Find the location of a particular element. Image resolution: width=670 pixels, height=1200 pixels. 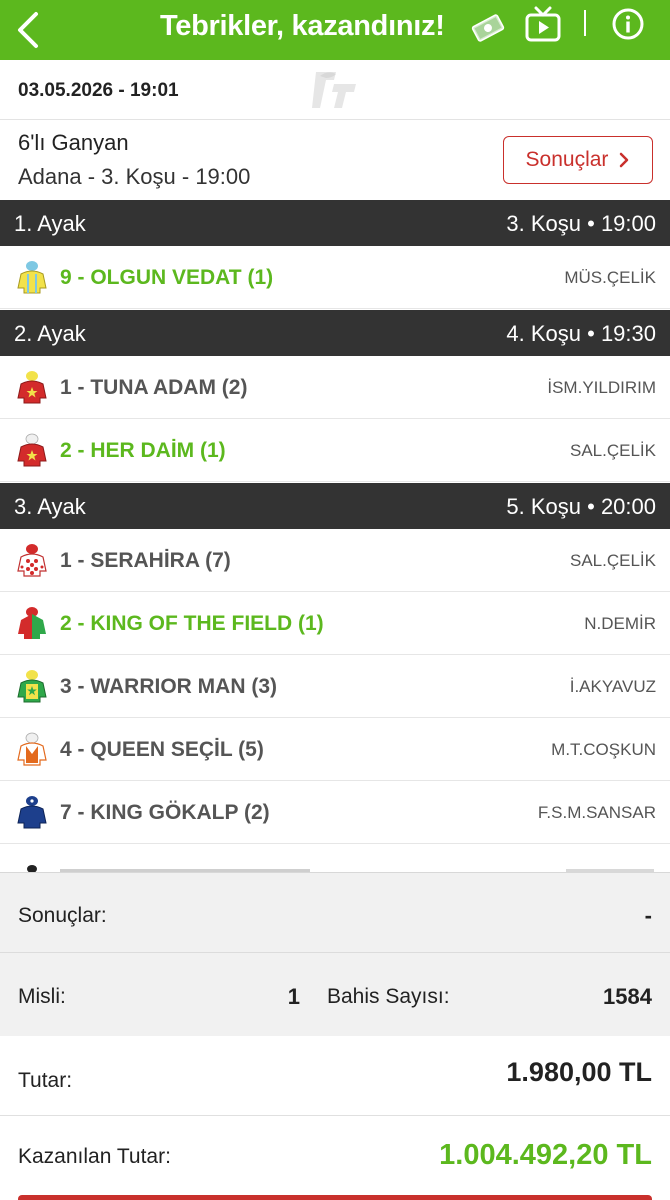

money-icon is located at coordinates (488, 28).